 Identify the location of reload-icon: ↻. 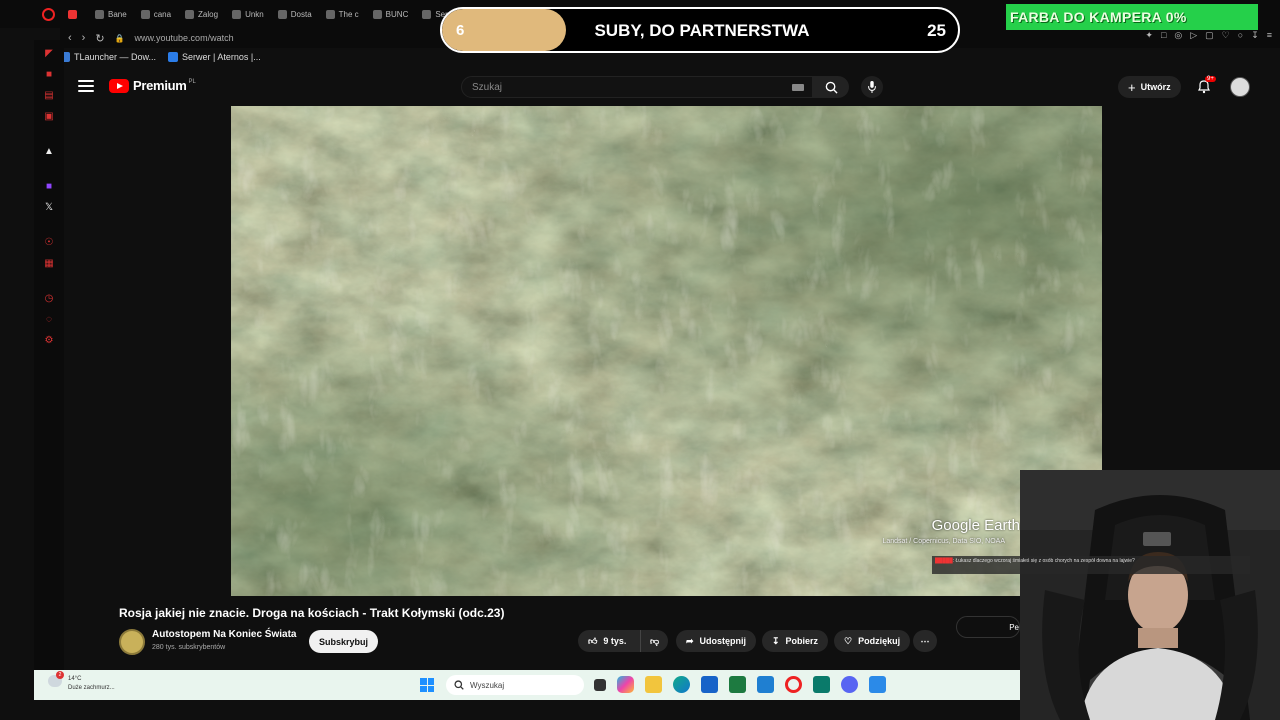
(99, 38).